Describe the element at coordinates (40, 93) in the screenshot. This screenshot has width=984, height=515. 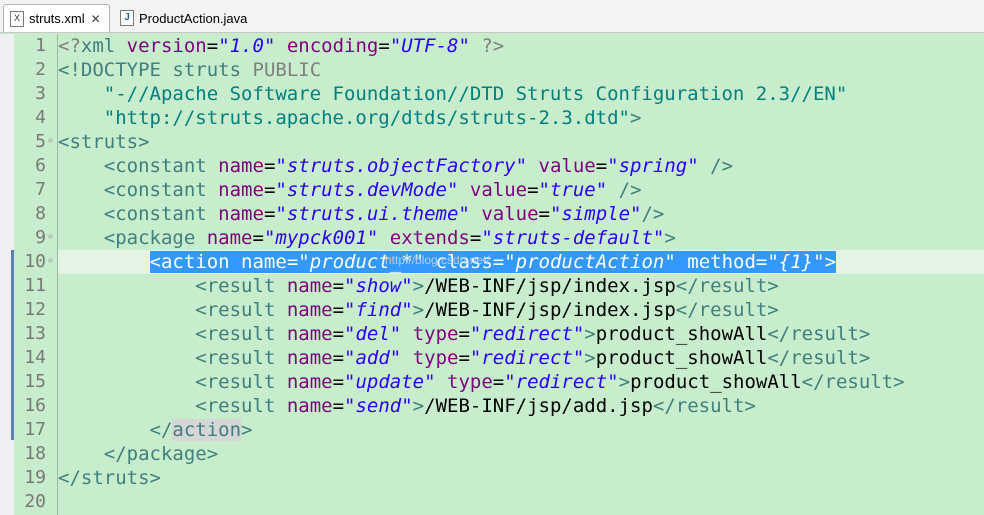
I see `line-number: 3` at that location.